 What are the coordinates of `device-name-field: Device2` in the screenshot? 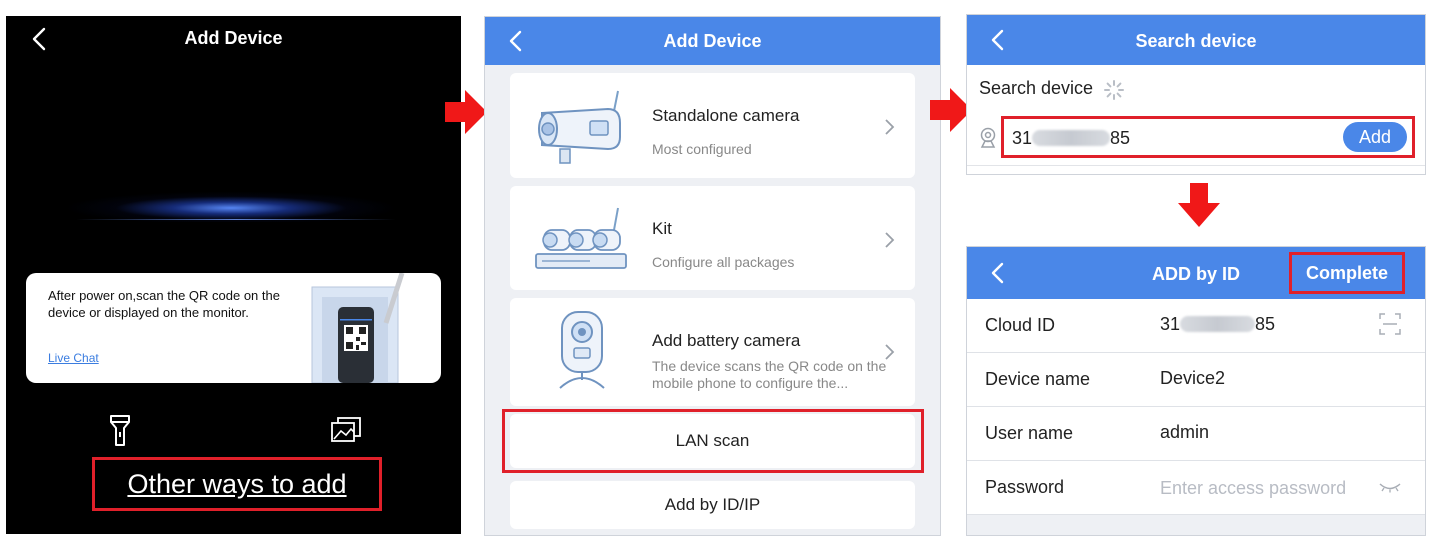 It's located at (1192, 378).